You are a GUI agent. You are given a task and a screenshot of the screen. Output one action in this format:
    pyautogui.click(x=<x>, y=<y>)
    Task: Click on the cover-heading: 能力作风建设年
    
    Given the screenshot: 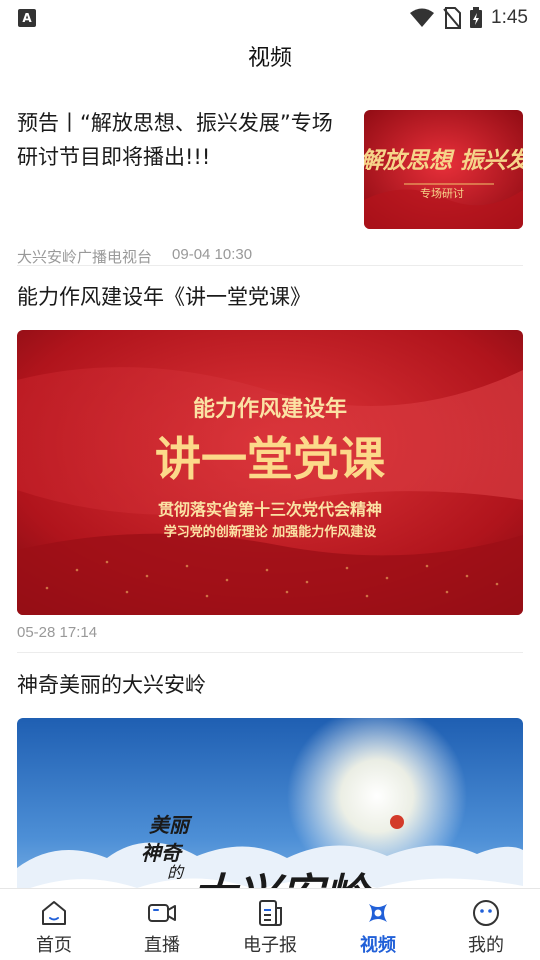 What is the action you would take?
    pyautogui.click(x=270, y=409)
    